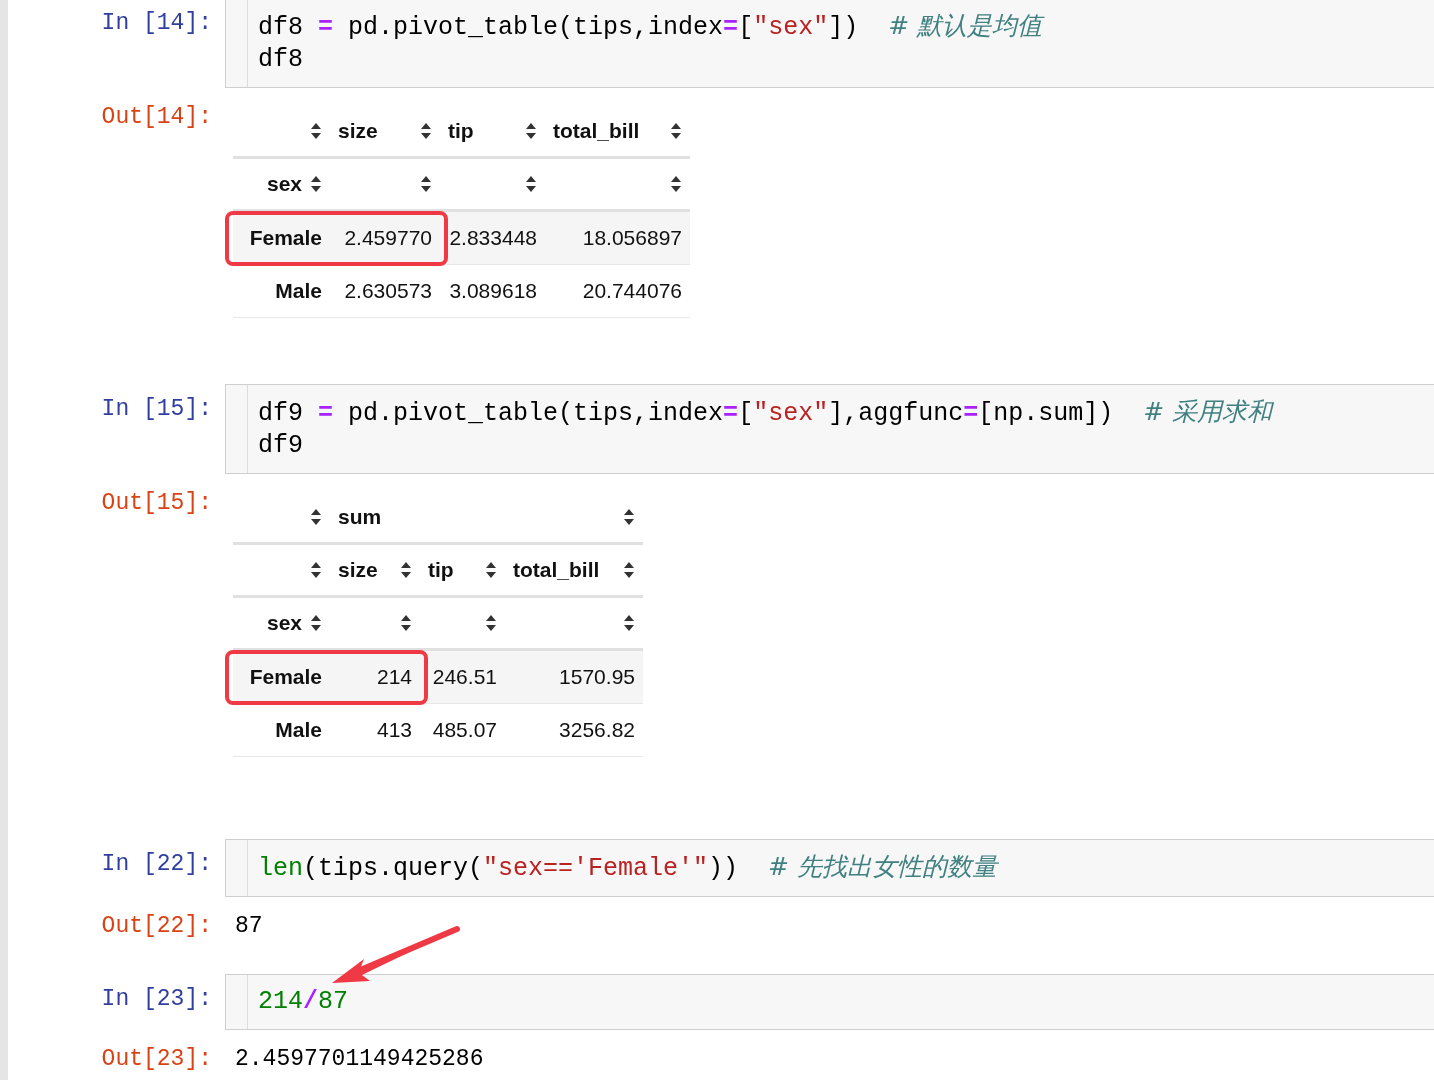 This screenshot has width=1434, height=1080. I want to click on output-prompt: Out[15]:, so click(156, 503).